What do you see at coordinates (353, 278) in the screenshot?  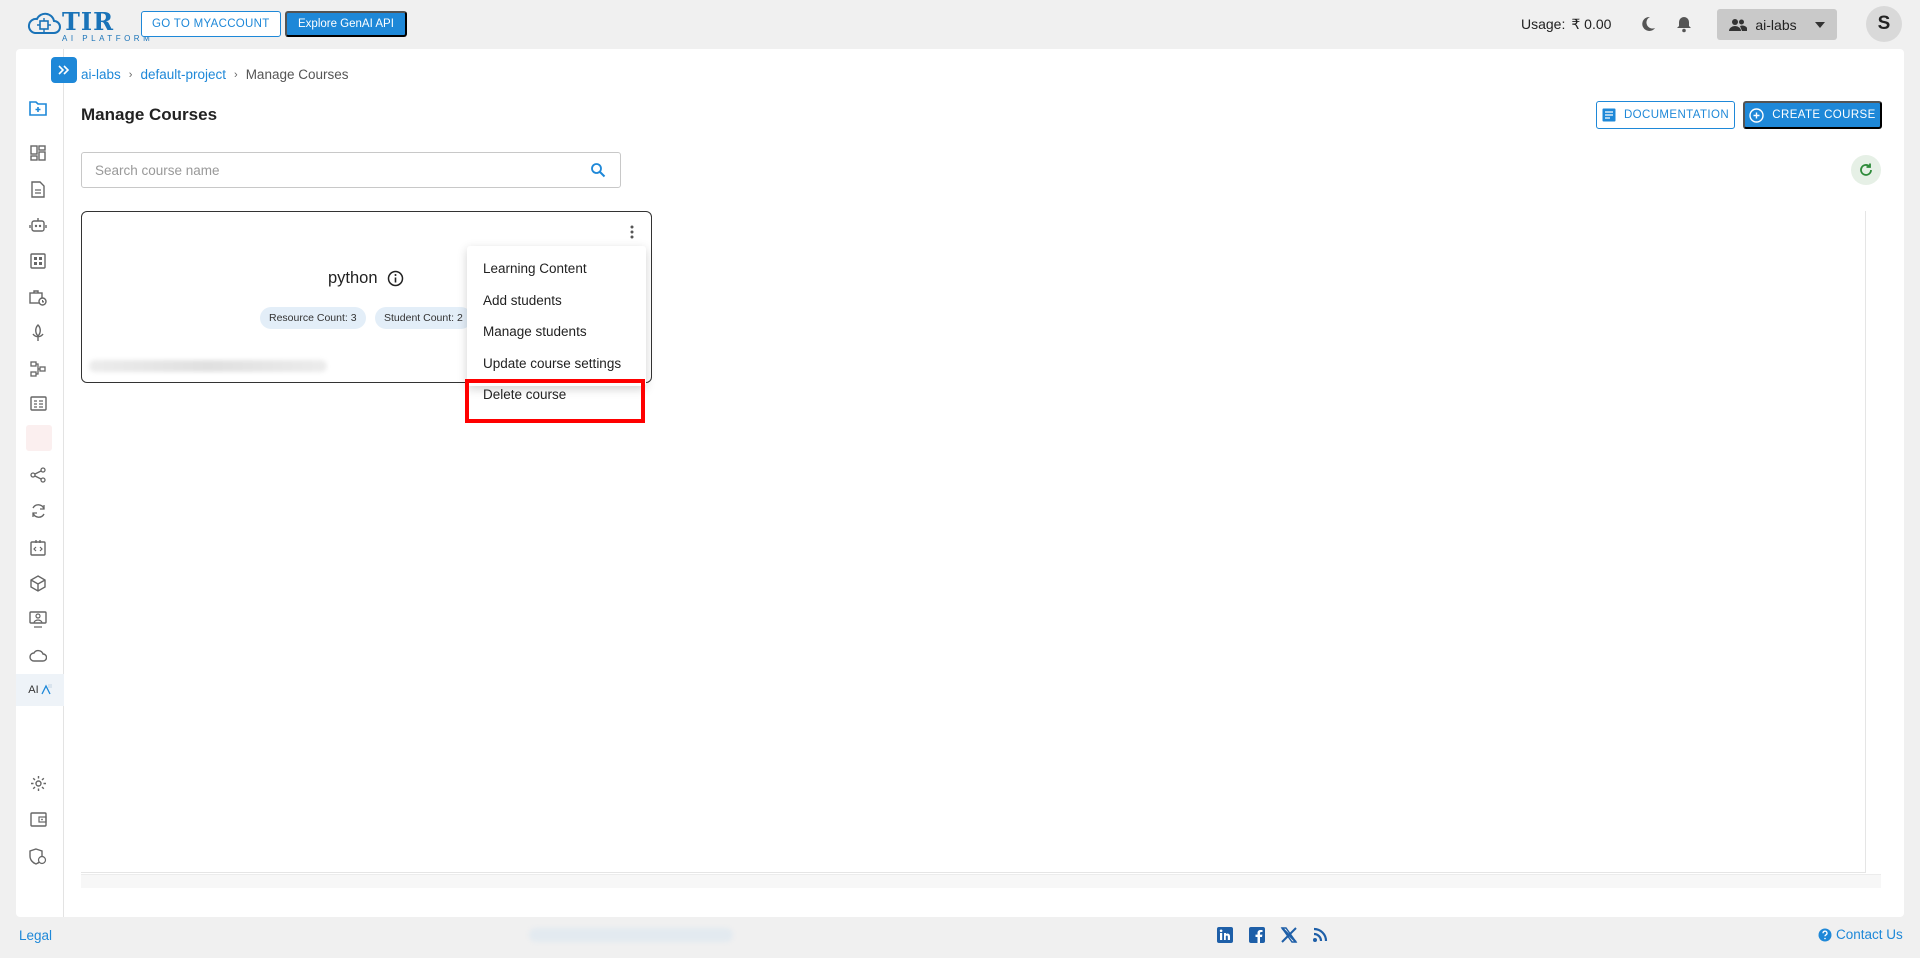 I see `course-name: python` at bounding box center [353, 278].